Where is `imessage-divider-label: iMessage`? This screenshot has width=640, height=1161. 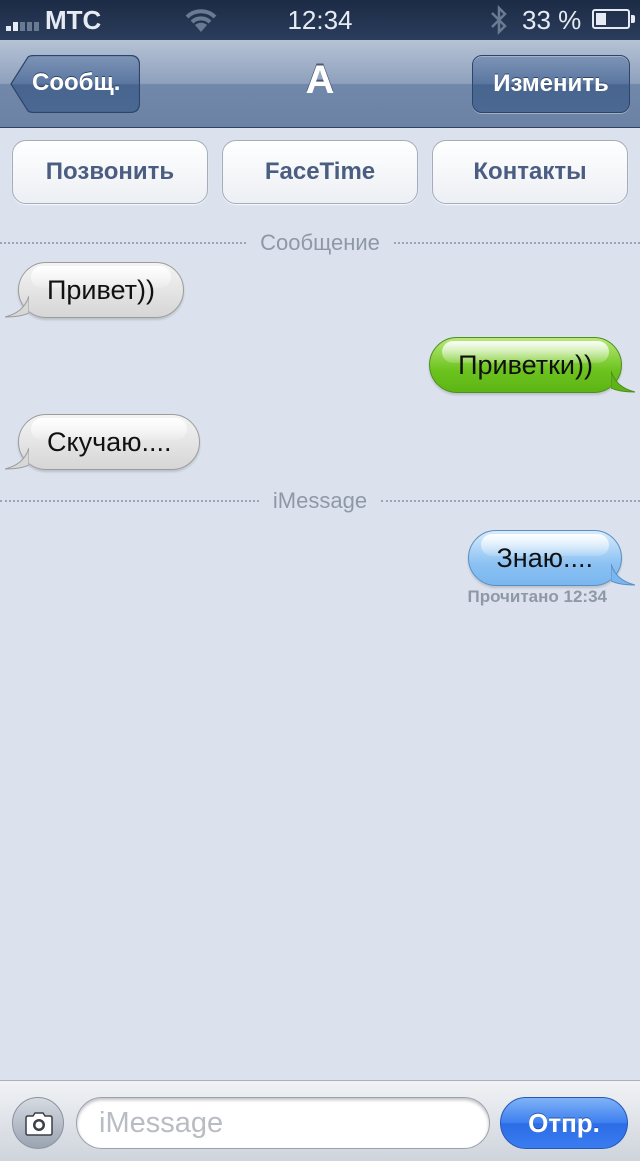
imessage-divider-label: iMessage is located at coordinates (320, 500).